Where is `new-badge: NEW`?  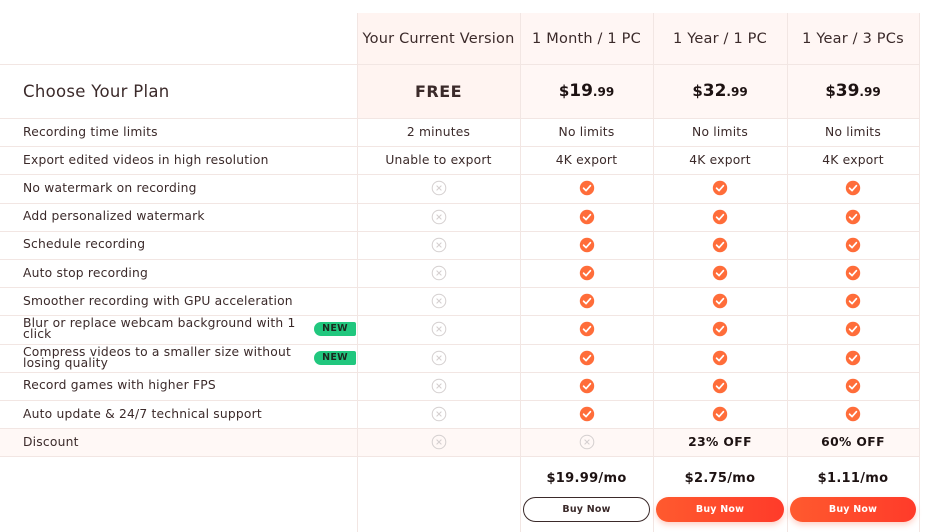 new-badge: NEW is located at coordinates (335, 329).